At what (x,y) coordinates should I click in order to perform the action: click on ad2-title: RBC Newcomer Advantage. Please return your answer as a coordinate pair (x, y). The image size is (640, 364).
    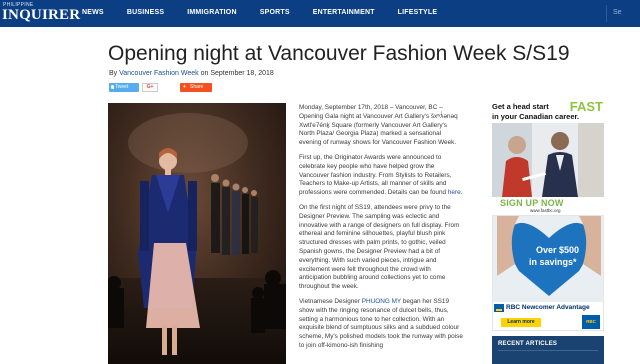
    Looking at the image, I should click on (548, 307).